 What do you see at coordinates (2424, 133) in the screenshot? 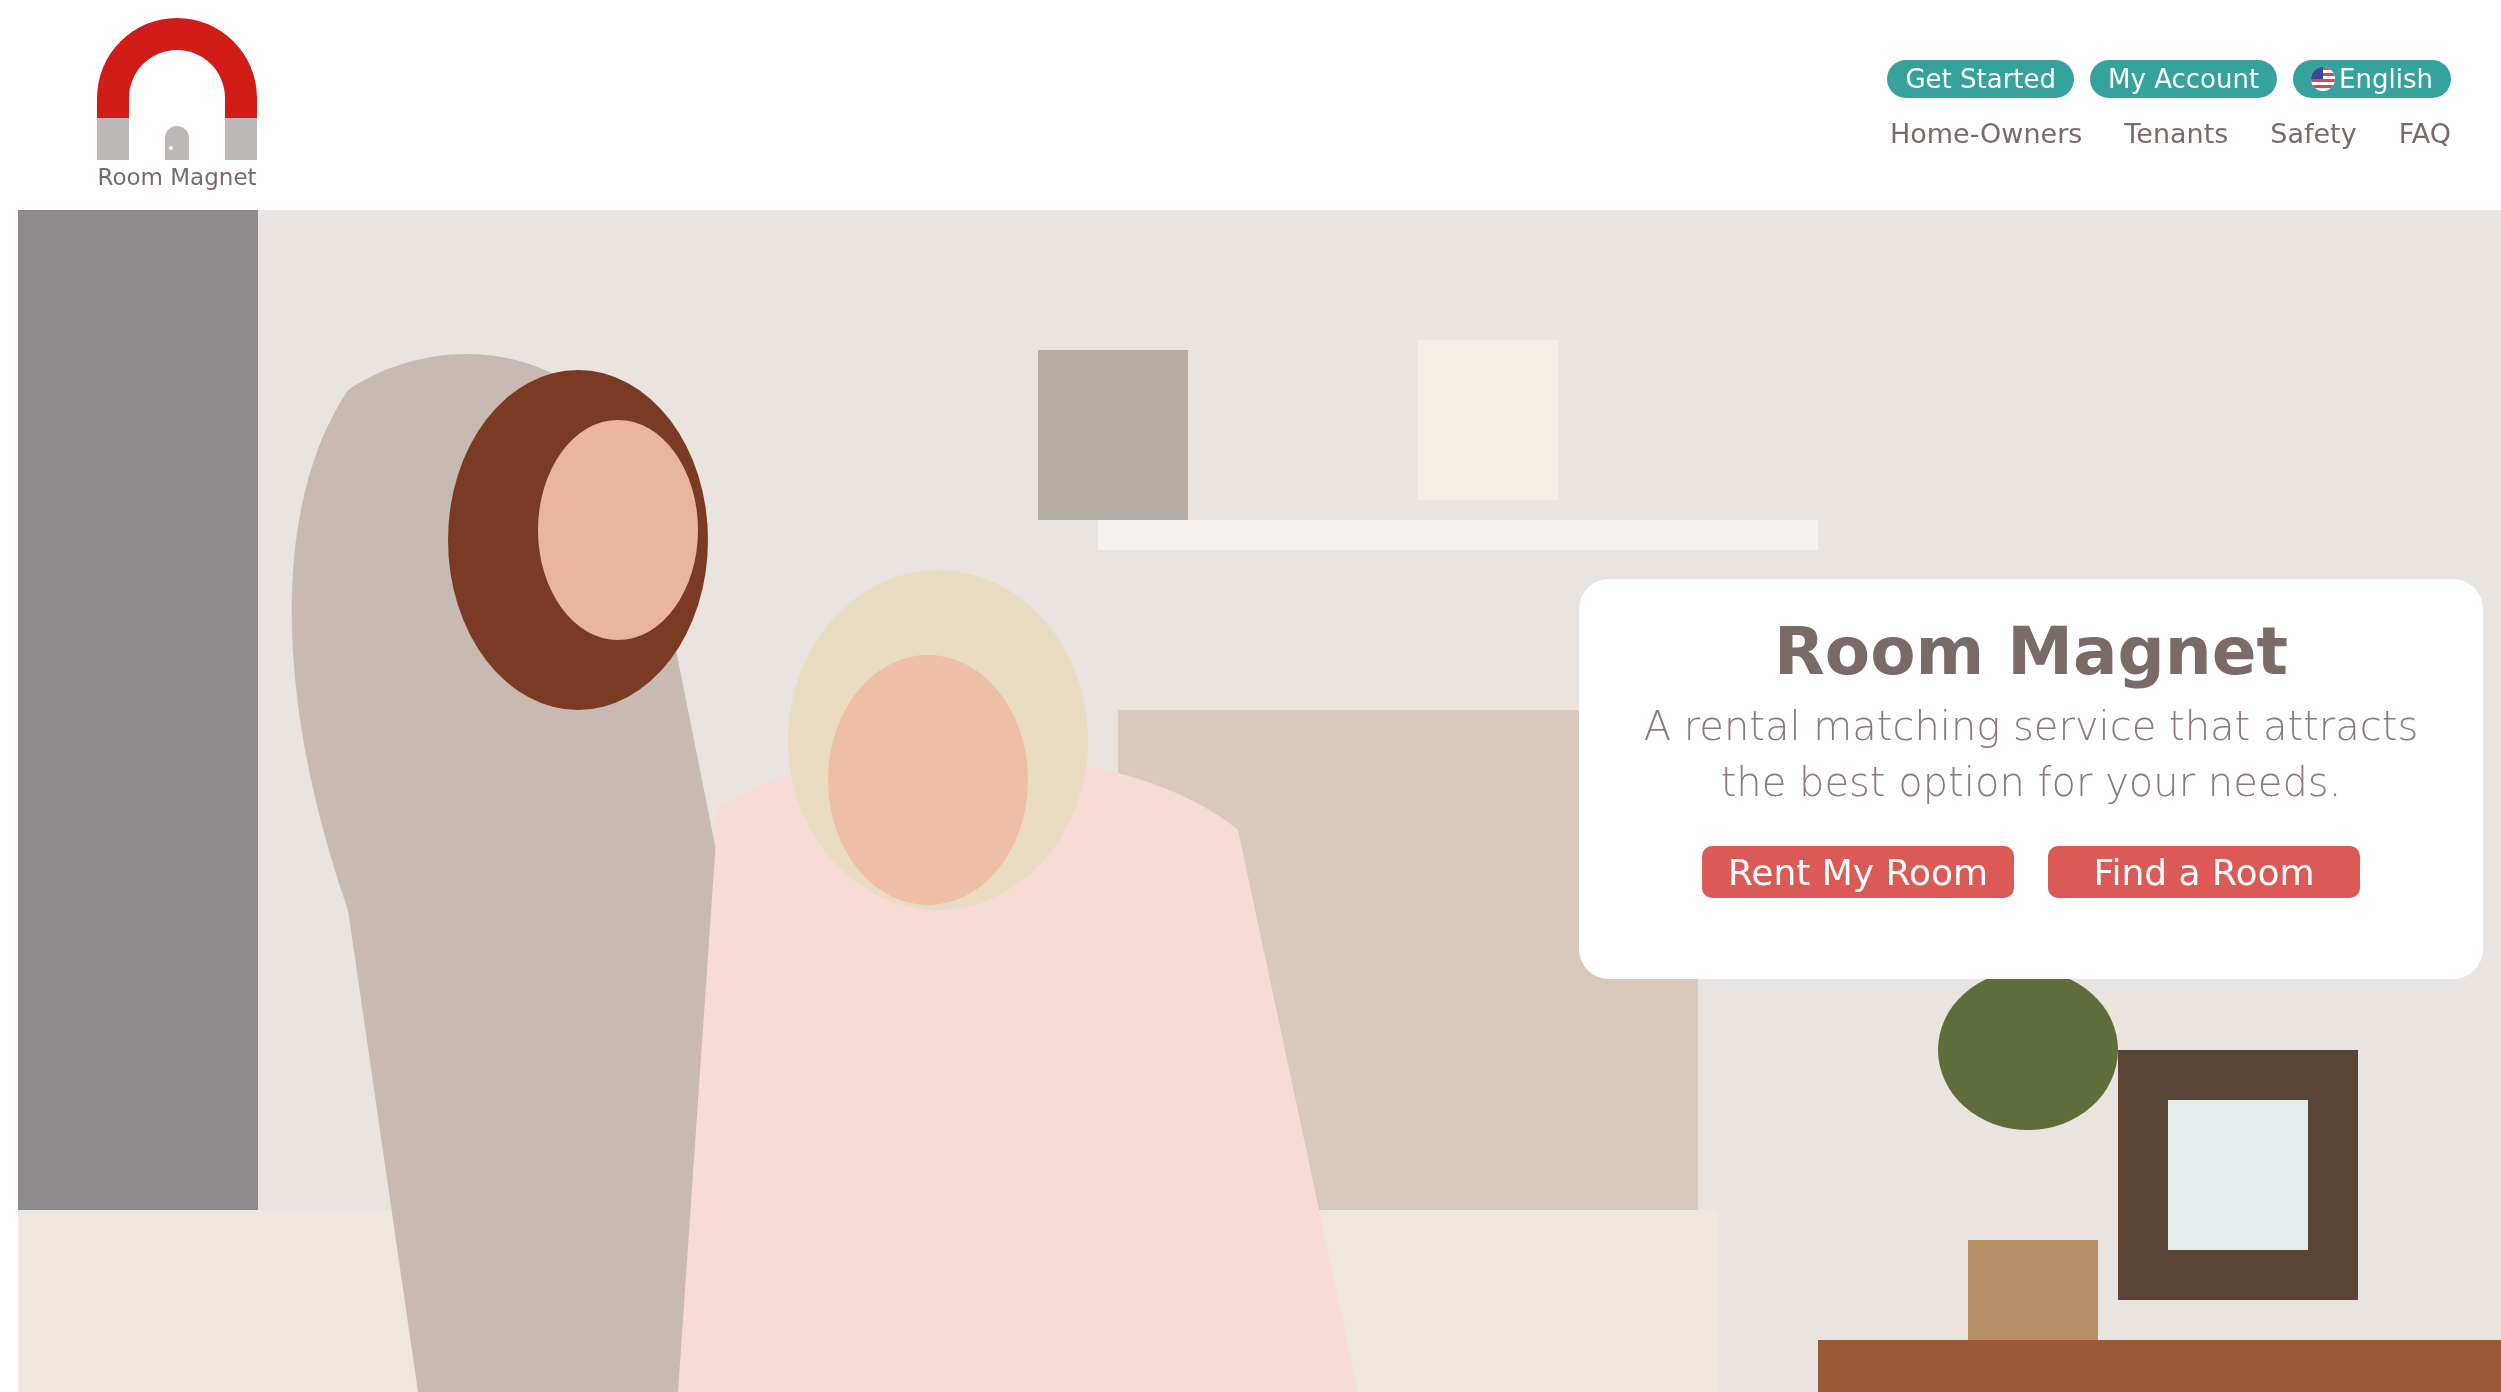
I see `nav-link: FAQ` at bounding box center [2424, 133].